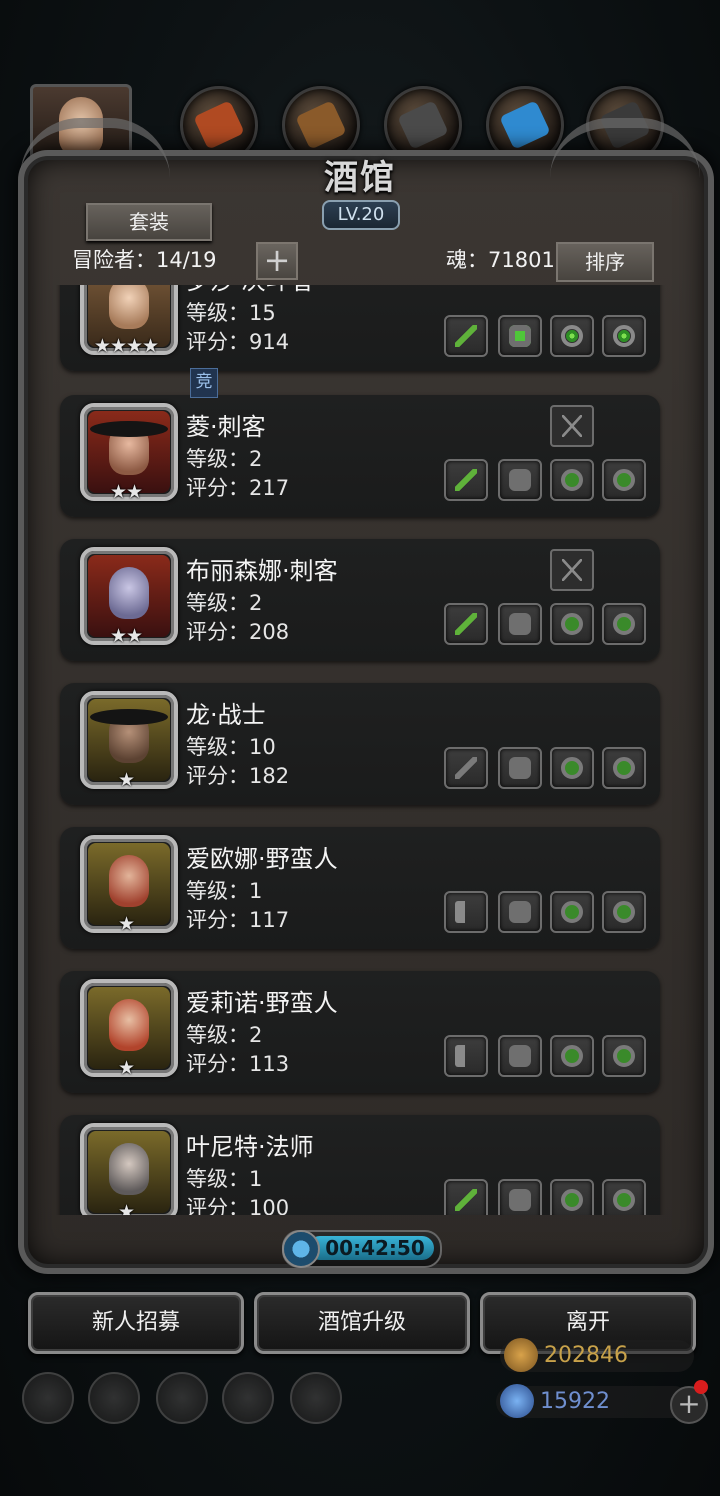 Image resolution: width=720 pixels, height=1496 pixels. What do you see at coordinates (362, 1323) in the screenshot?
I see `upgrade-tavern-button: 酒馆升级` at bounding box center [362, 1323].